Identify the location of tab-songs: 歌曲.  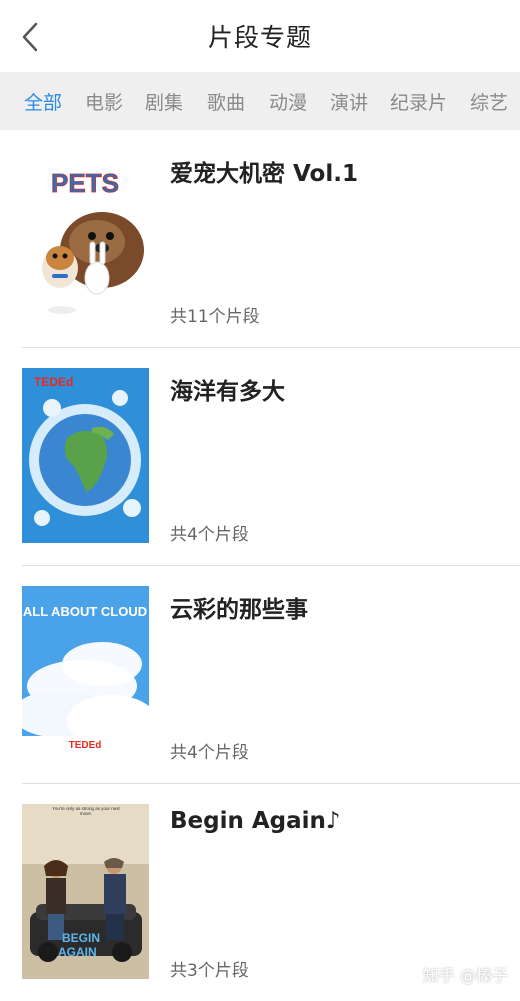
(226, 101).